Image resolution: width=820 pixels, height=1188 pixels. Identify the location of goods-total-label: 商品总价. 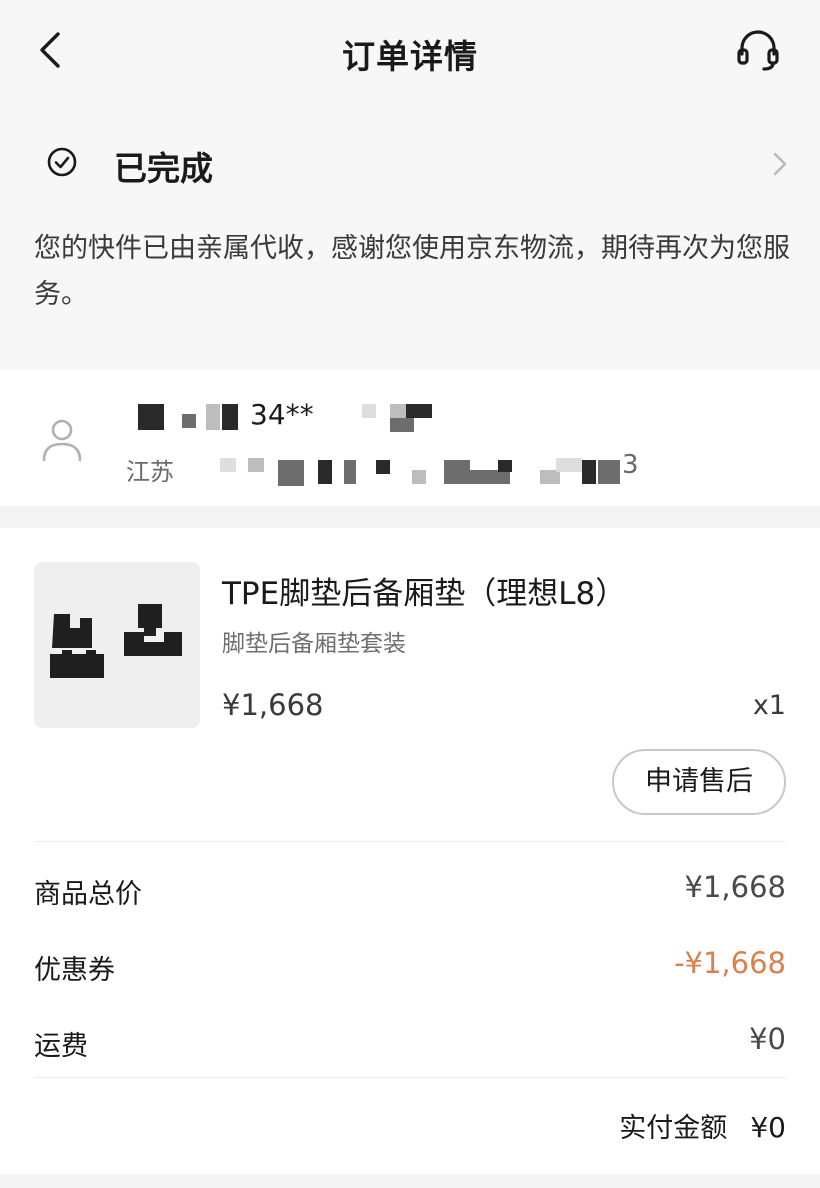
(88, 894).